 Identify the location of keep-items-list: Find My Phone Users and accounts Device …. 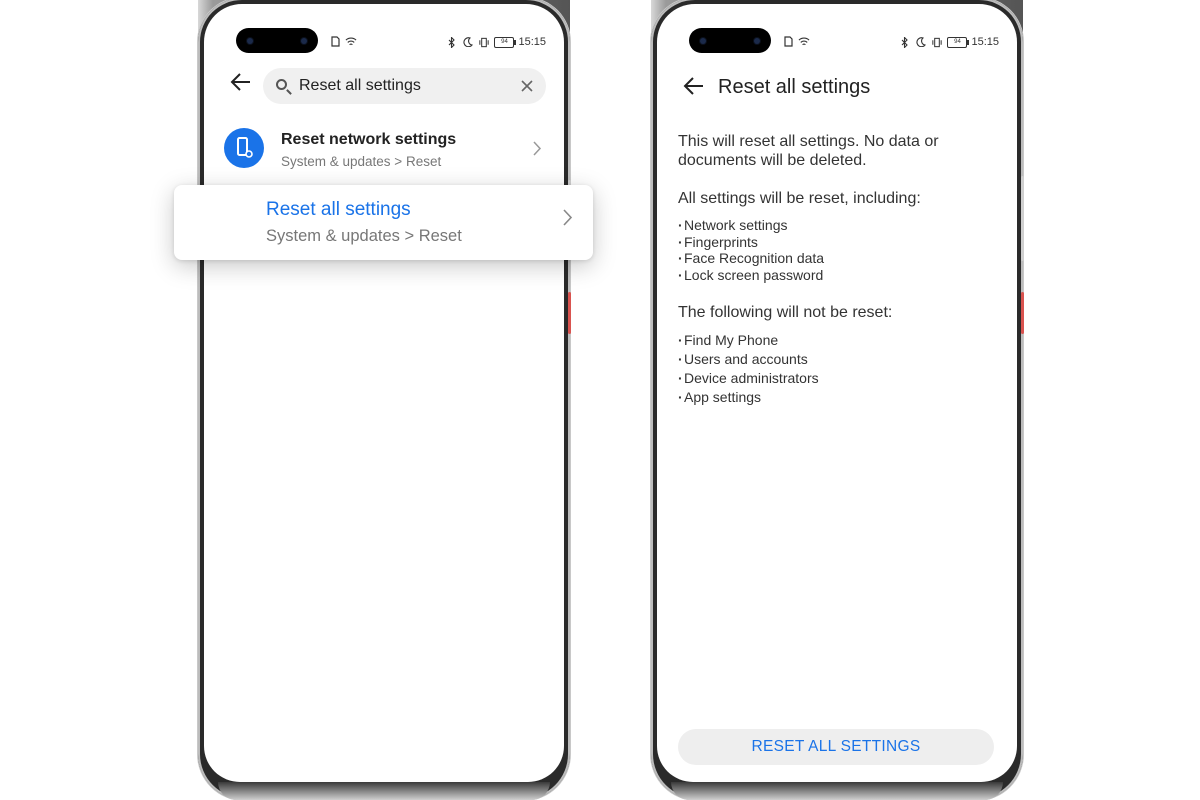
(748, 369).